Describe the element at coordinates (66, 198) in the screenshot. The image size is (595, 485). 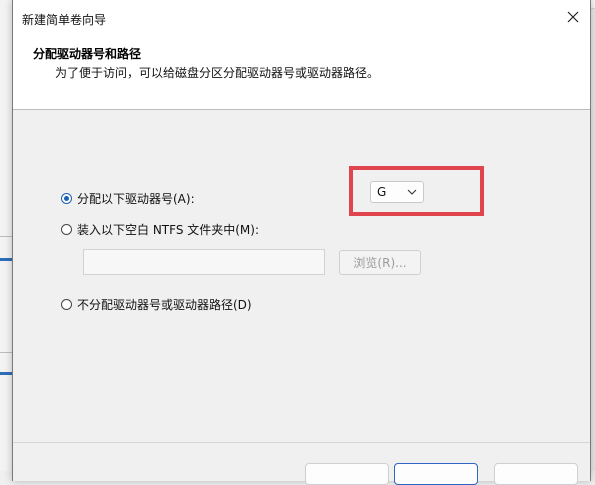
I see `radio-selected-indicator` at that location.